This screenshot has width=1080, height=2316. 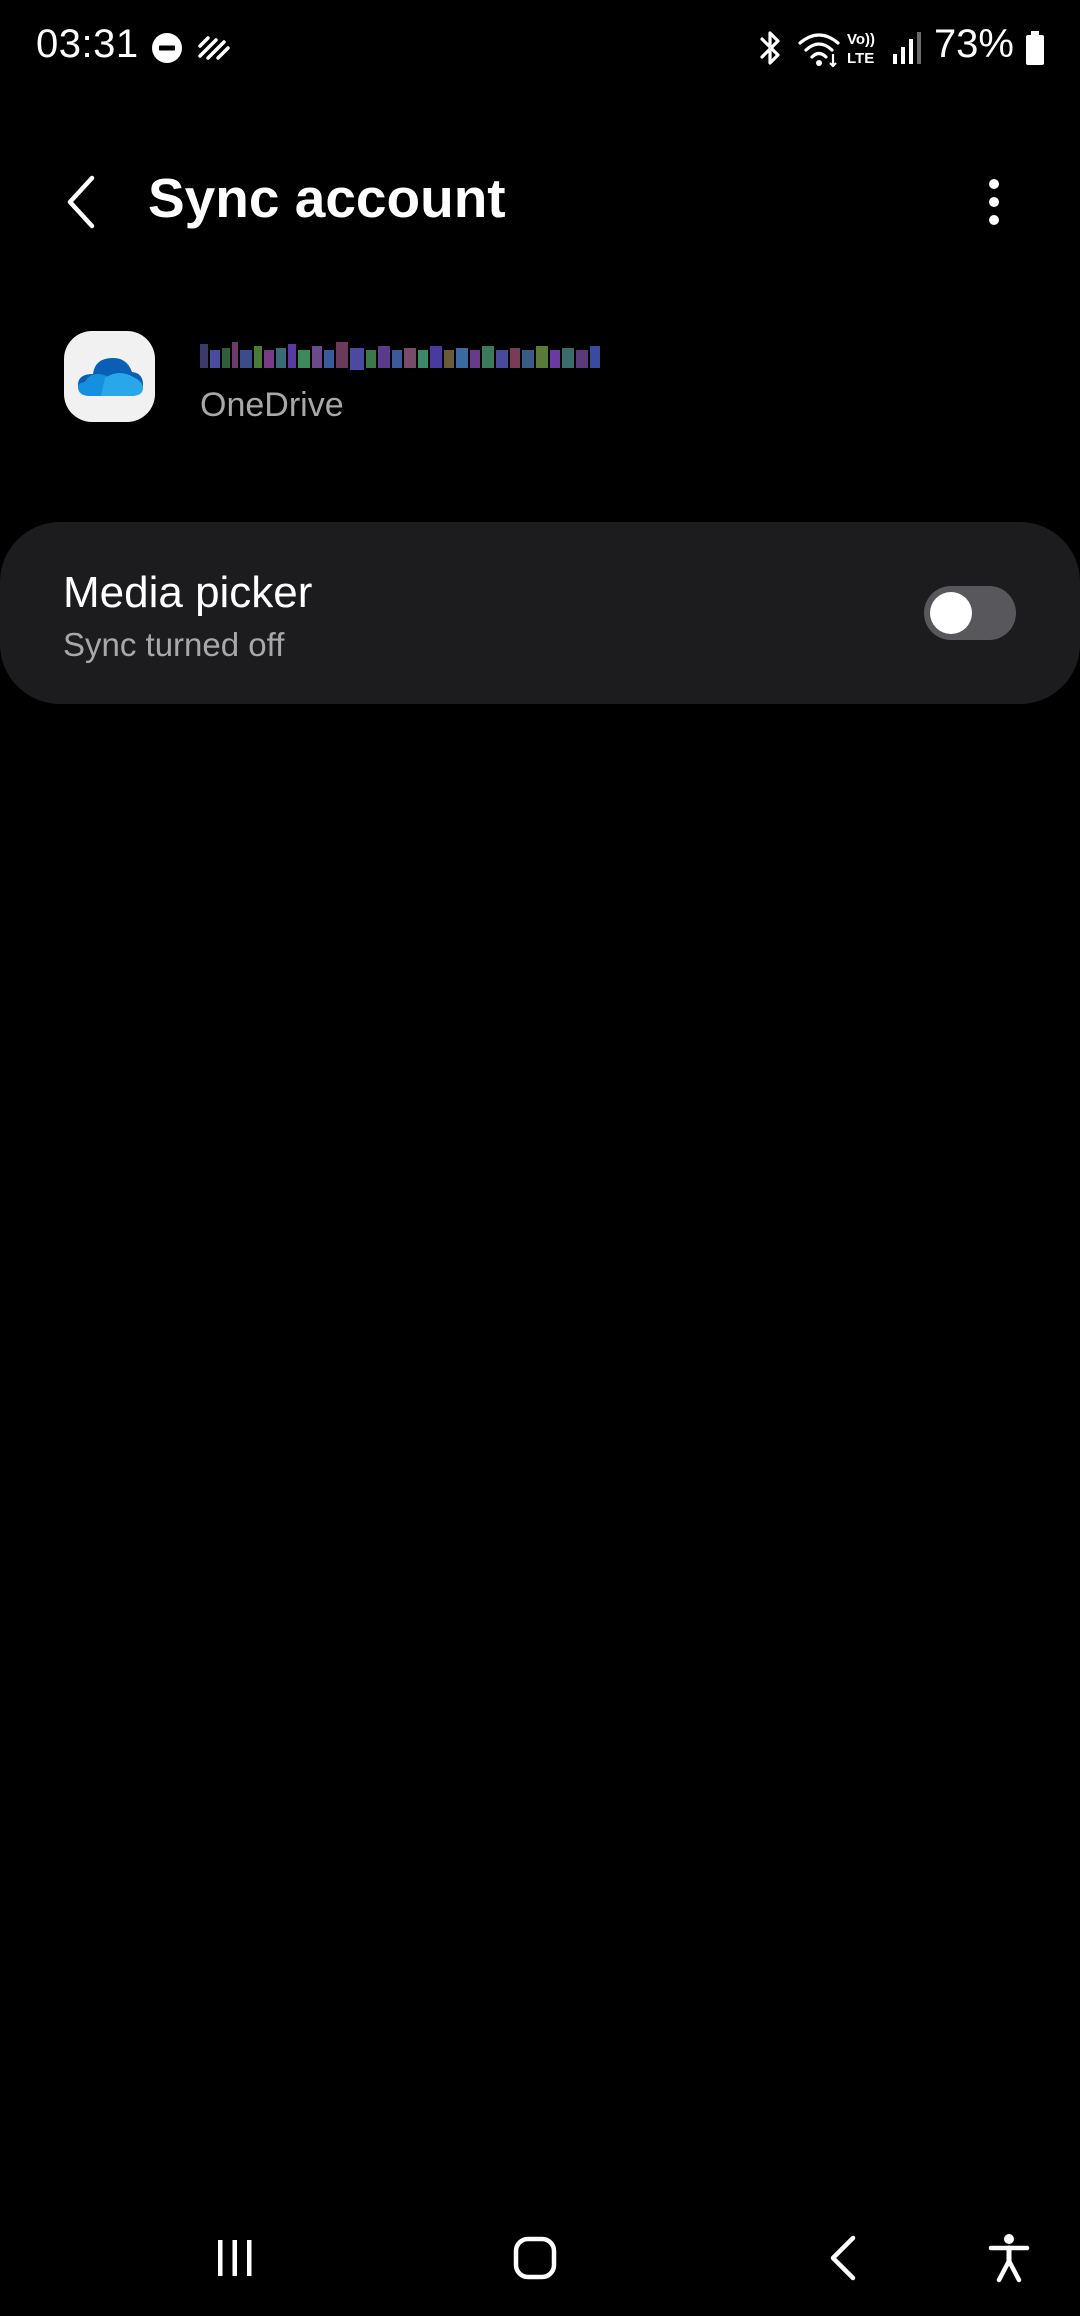 What do you see at coordinates (819, 50) in the screenshot?
I see `wifi-icon` at bounding box center [819, 50].